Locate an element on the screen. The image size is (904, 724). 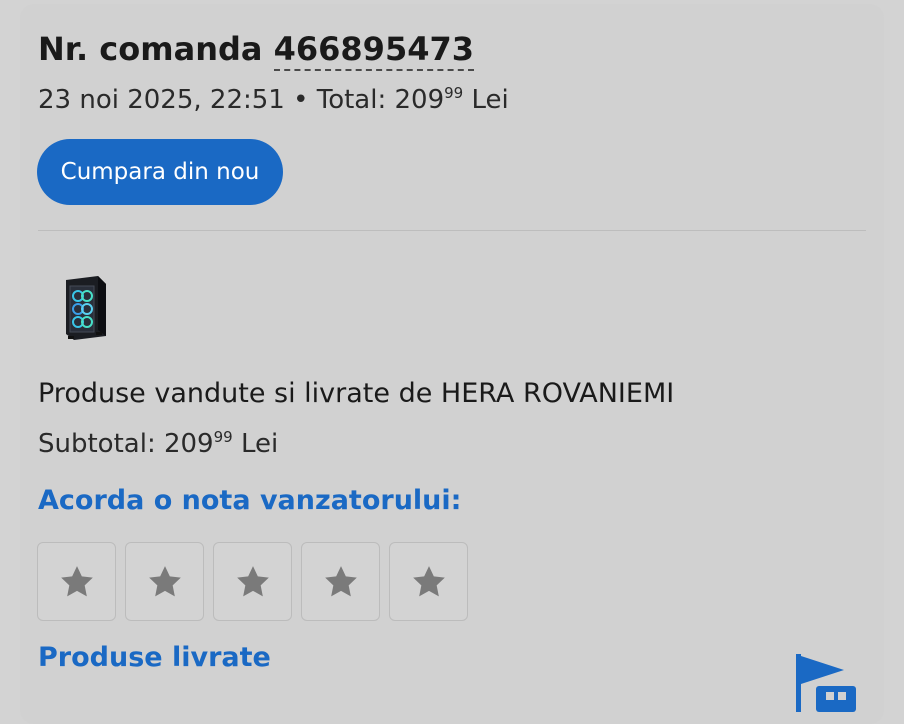
star-2-button is located at coordinates (164, 581).